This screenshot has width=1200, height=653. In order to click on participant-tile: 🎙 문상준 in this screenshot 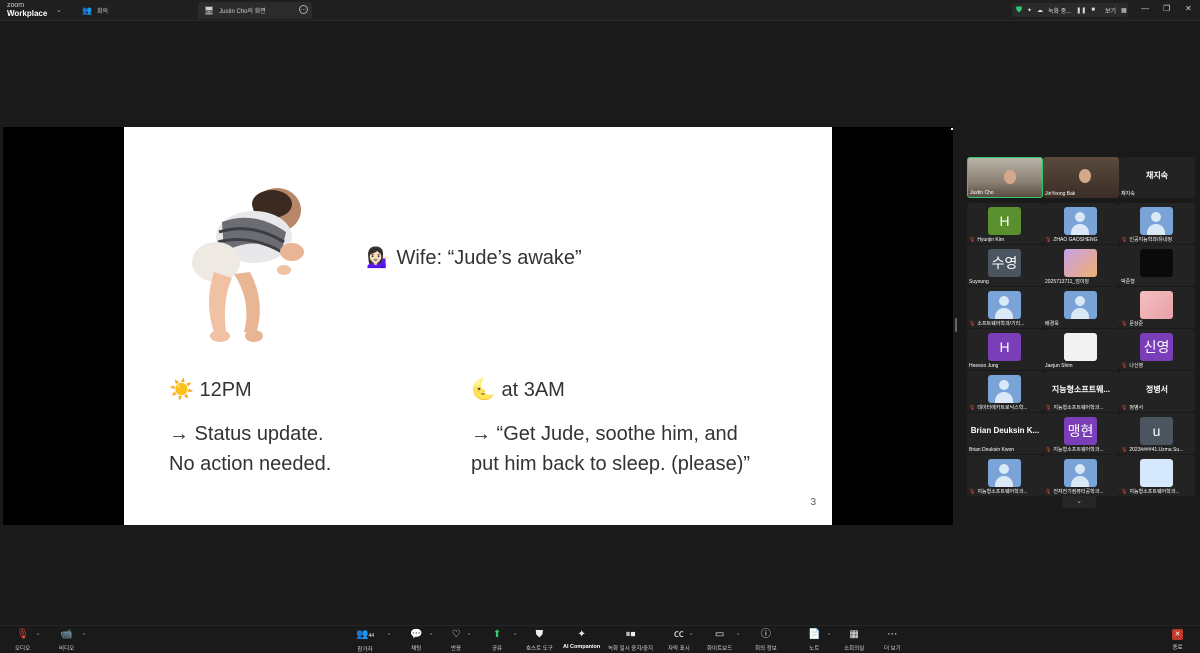, I will do `click(1157, 307)`.